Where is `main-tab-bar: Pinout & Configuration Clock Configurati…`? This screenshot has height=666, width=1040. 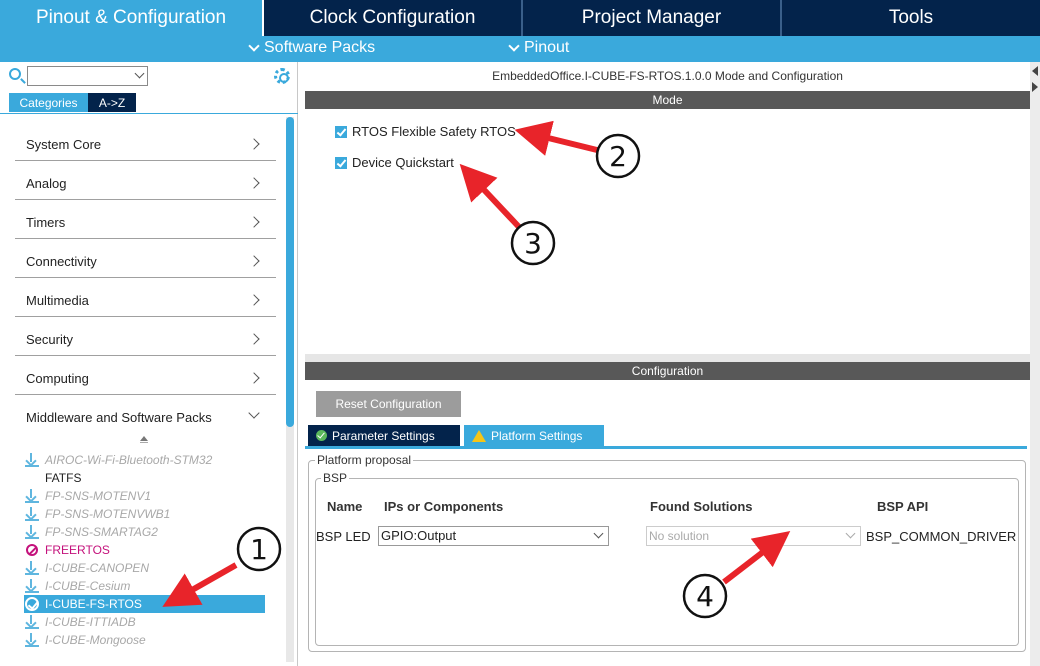
main-tab-bar: Pinout & Configuration Clock Configurati… is located at coordinates (520, 18).